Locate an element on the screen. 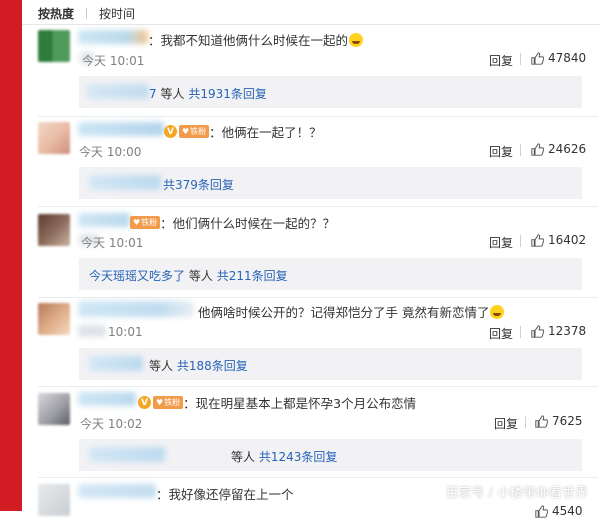  comment-header: V ♥ 铁粉 ：现在明星基本上都是怀孕3个月公布恋情 is located at coordinates (277, 402).